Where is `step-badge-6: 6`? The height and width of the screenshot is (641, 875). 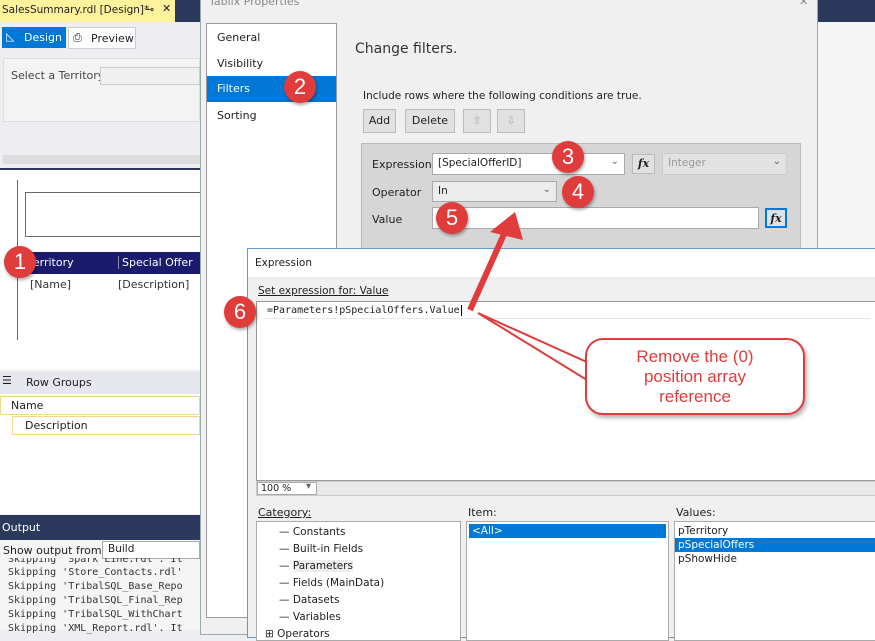 step-badge-6: 6 is located at coordinates (240, 312).